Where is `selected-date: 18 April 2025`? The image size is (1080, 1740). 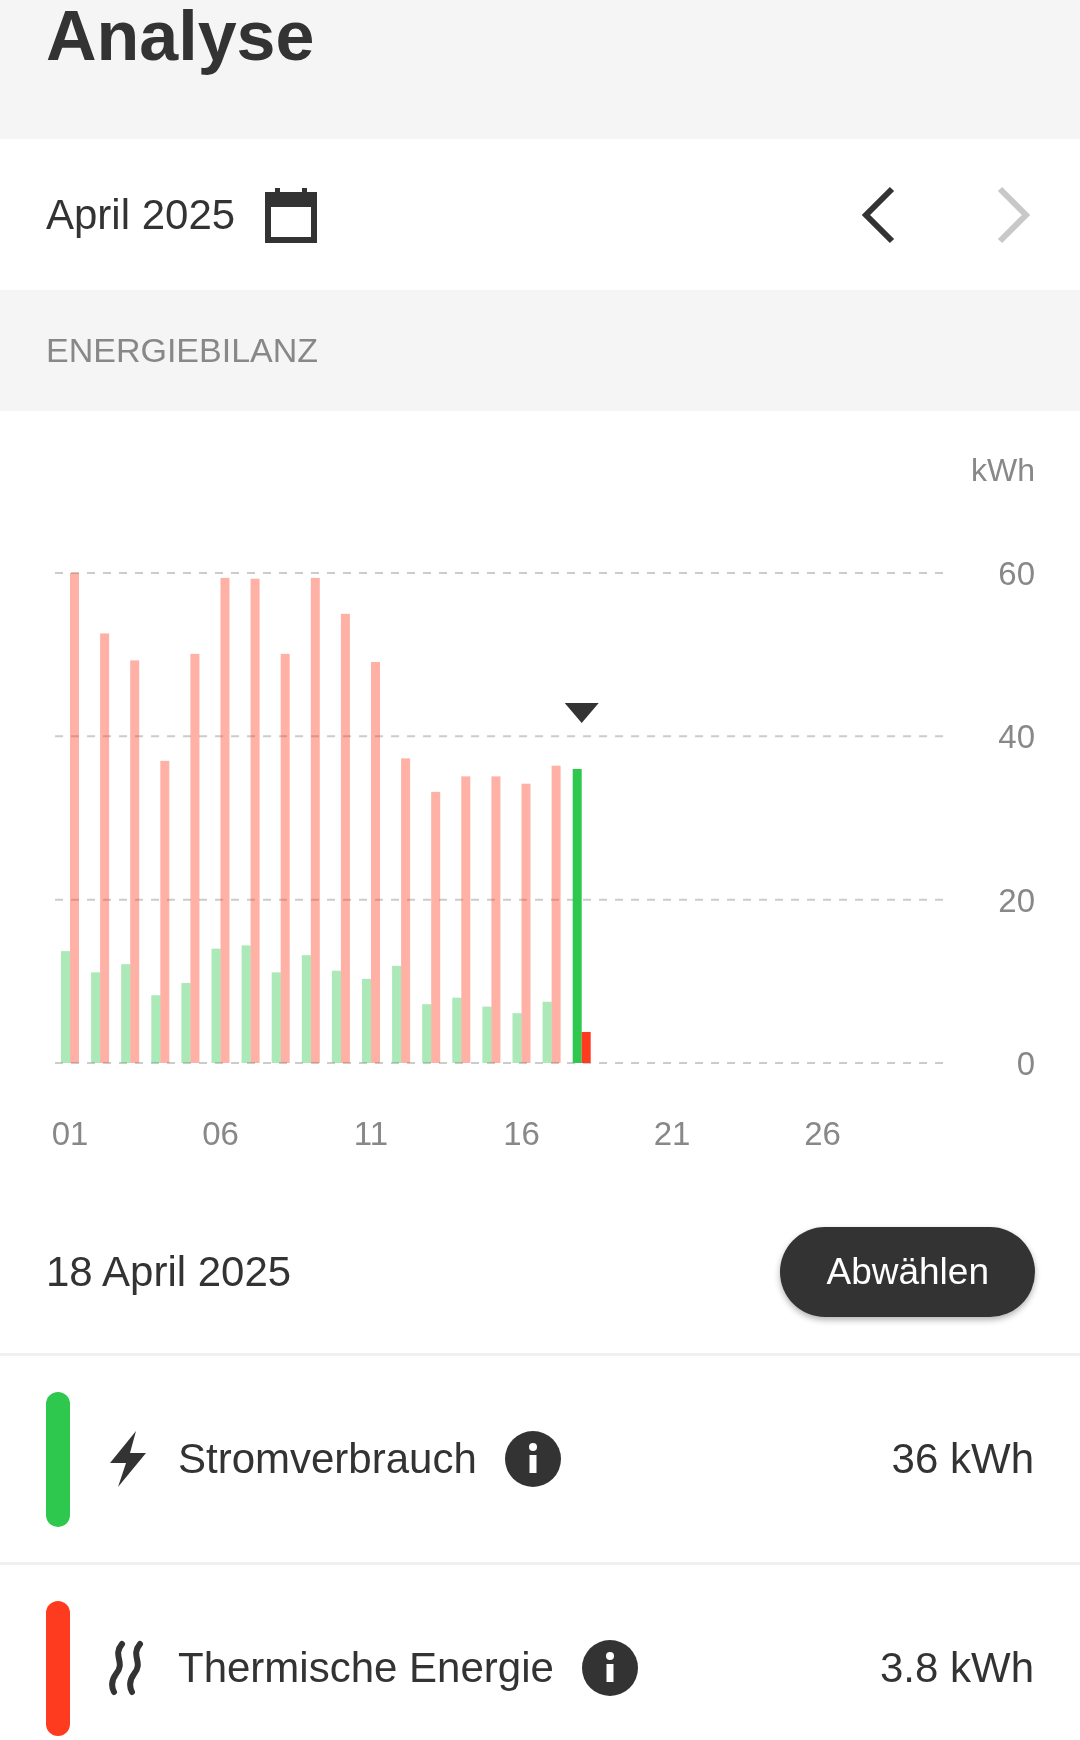
selected-date: 18 April 2025 is located at coordinates (169, 1272).